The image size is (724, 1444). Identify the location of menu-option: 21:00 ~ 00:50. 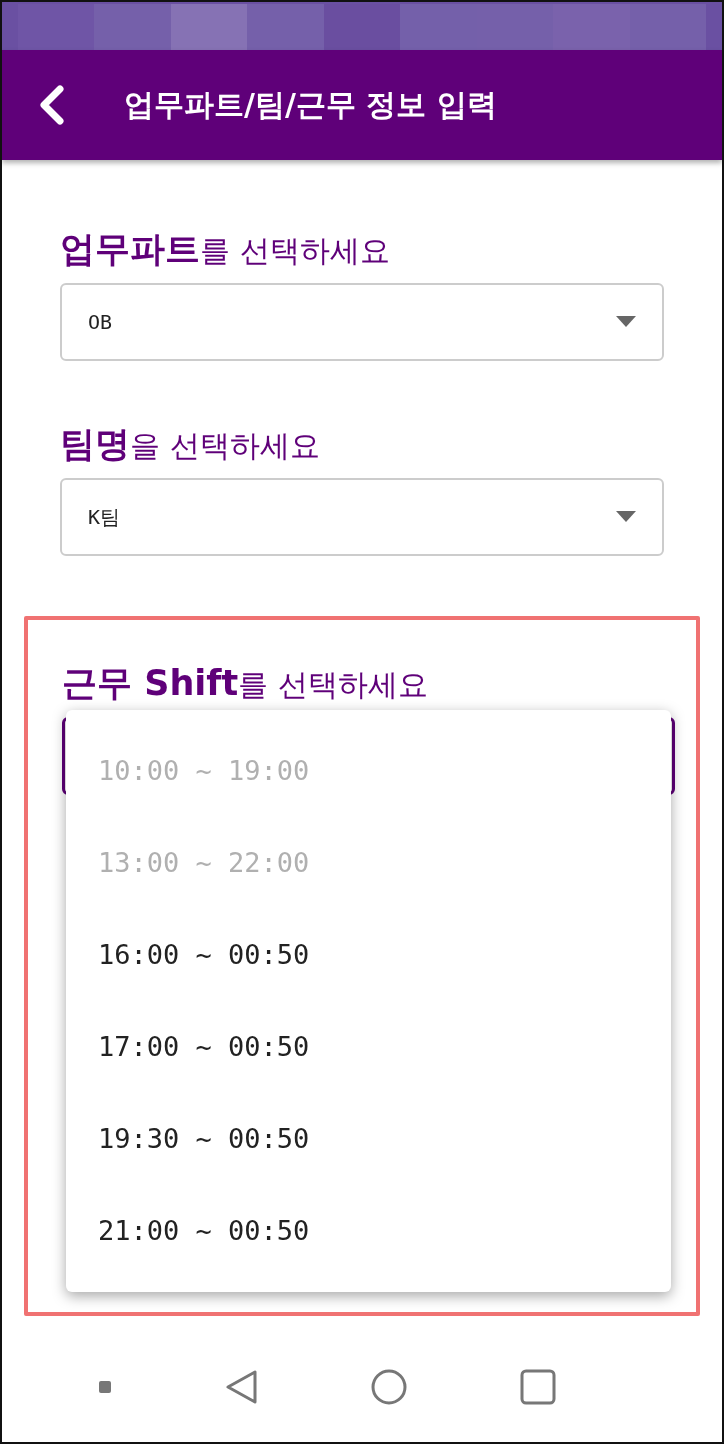
(368, 1231).